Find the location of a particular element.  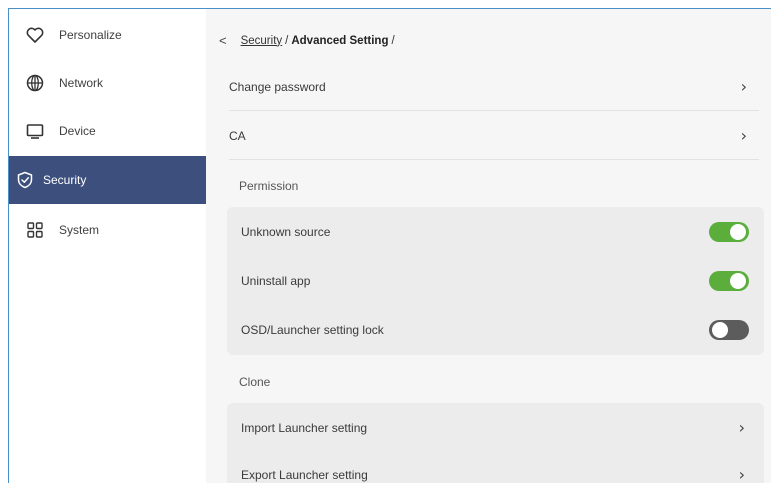

globe-icon is located at coordinates (35, 83).